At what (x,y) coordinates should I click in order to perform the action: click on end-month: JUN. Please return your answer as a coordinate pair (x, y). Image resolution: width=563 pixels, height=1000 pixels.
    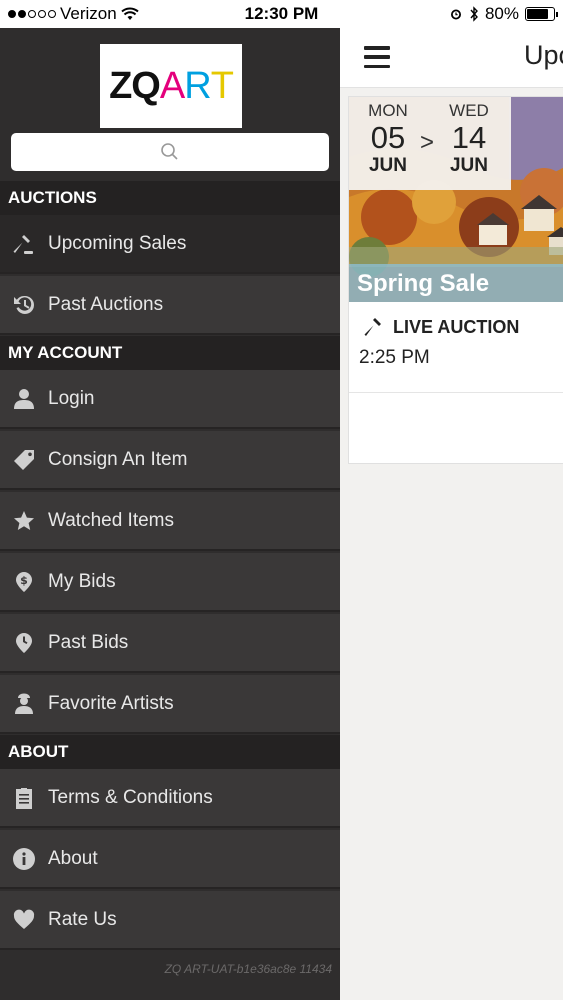
    Looking at the image, I should click on (468, 165).